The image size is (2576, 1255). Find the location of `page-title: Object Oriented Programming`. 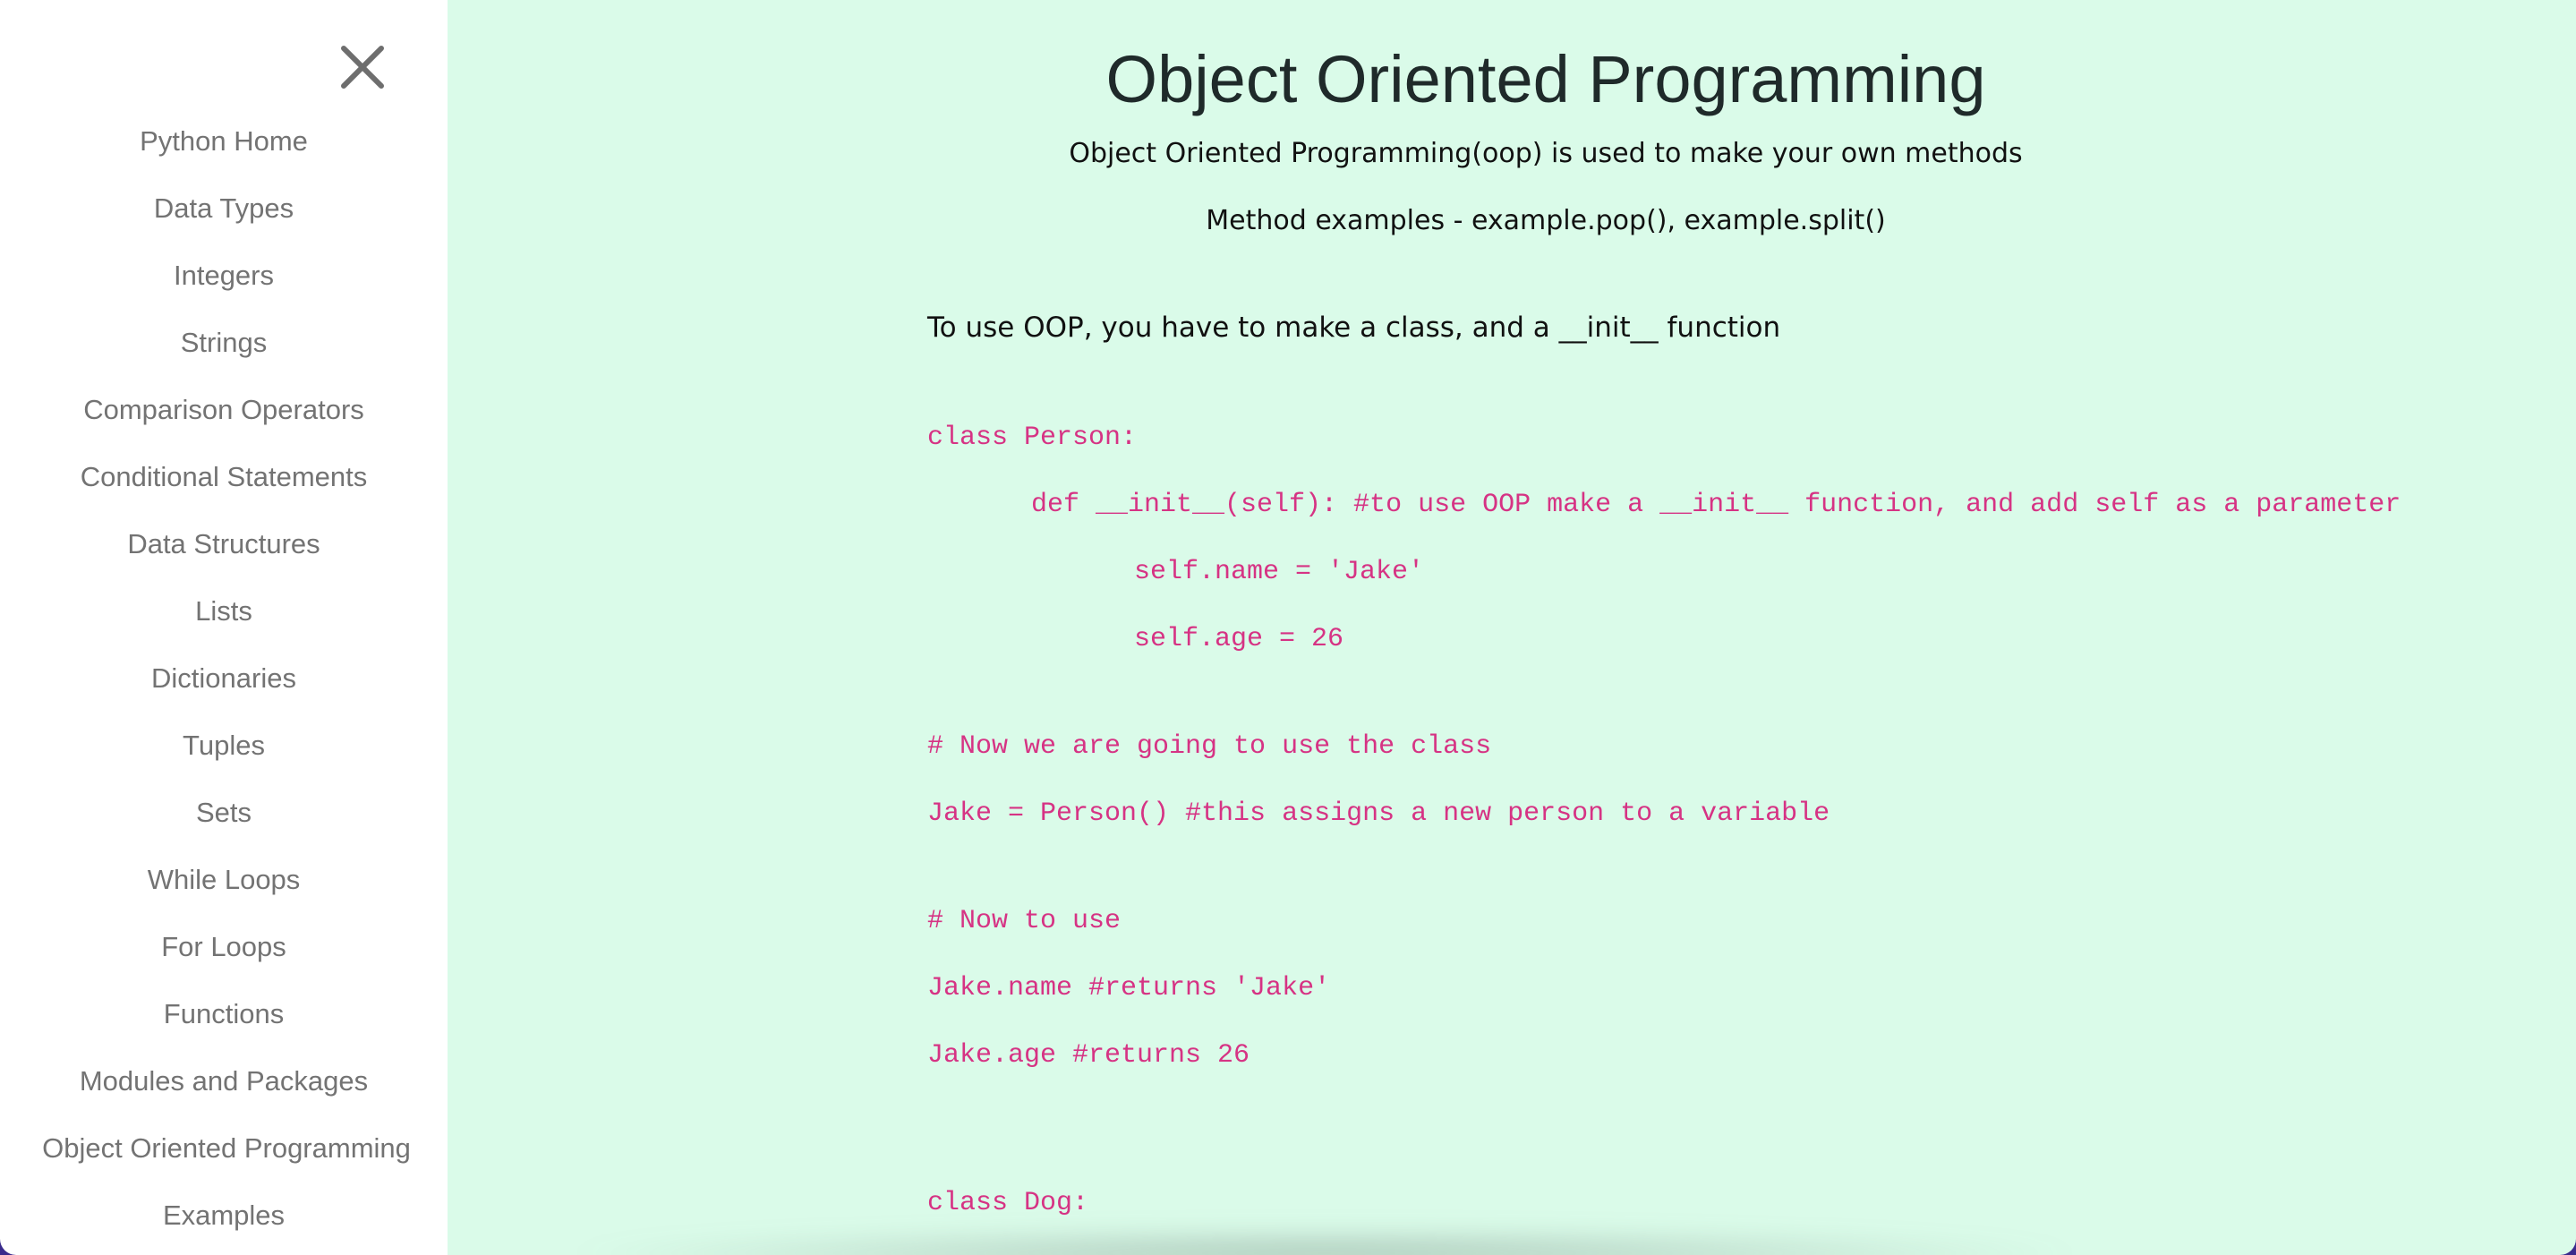

page-title: Object Oriented Programming is located at coordinates (1545, 79).